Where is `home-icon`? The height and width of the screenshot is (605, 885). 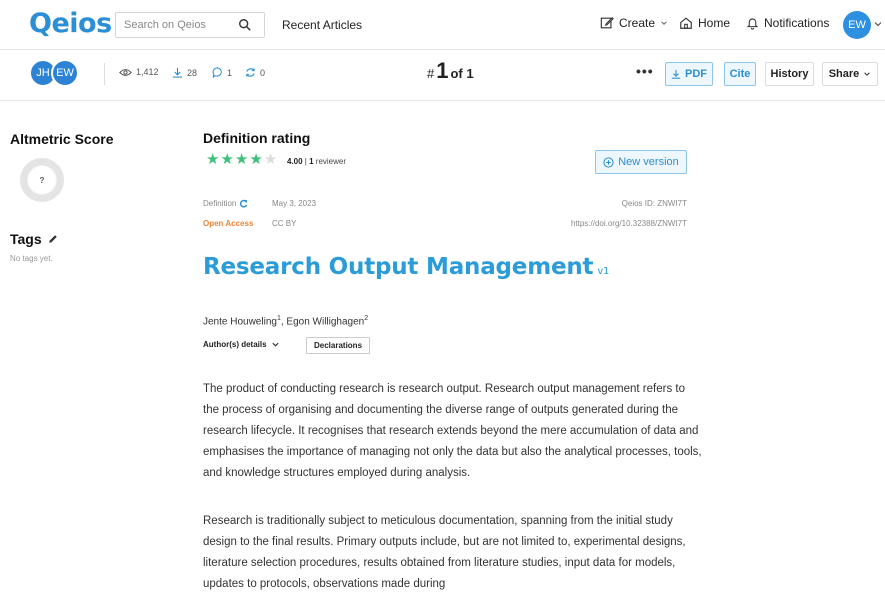
home-icon is located at coordinates (686, 23).